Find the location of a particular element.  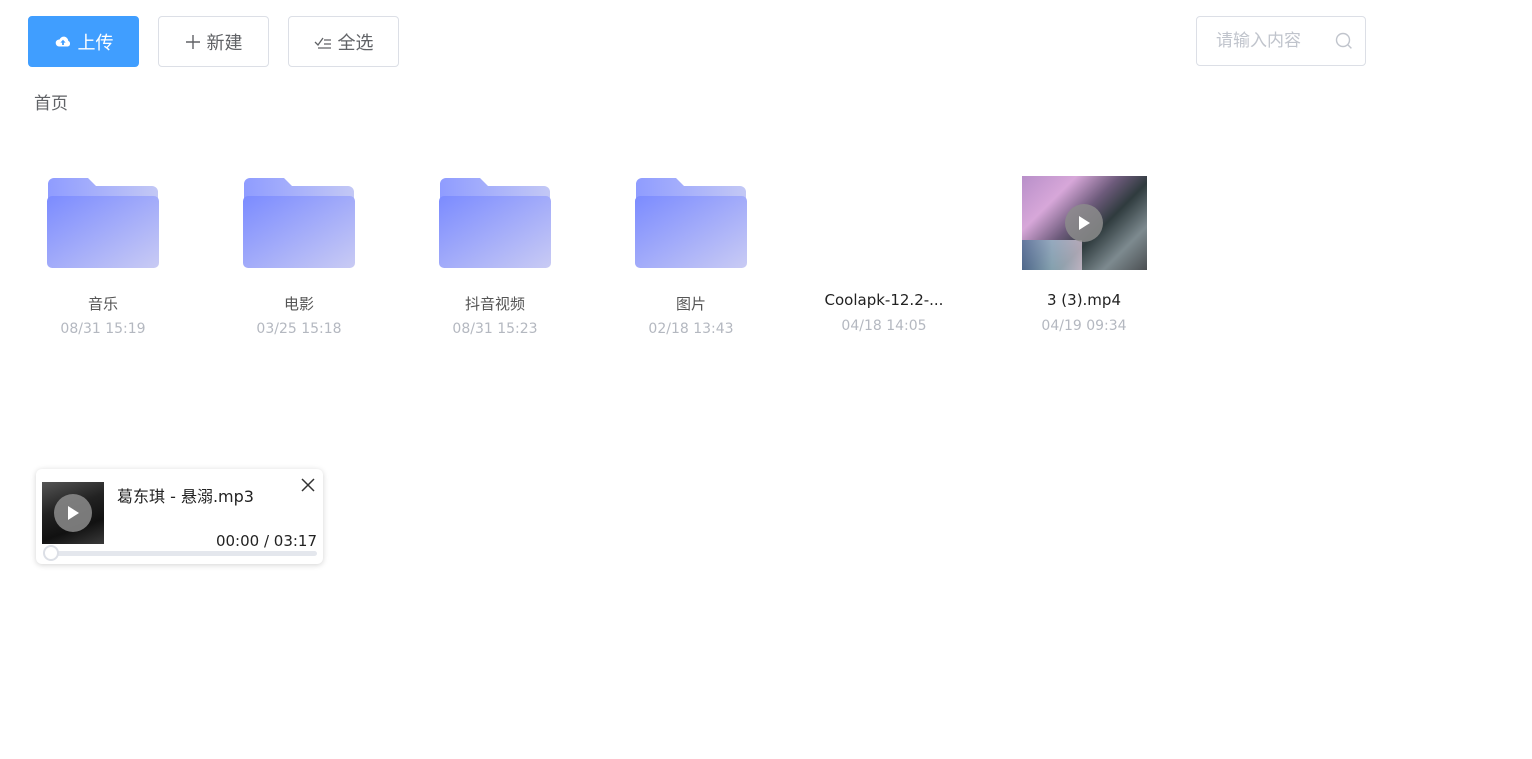

select-all-button: 全选 is located at coordinates (343, 41).